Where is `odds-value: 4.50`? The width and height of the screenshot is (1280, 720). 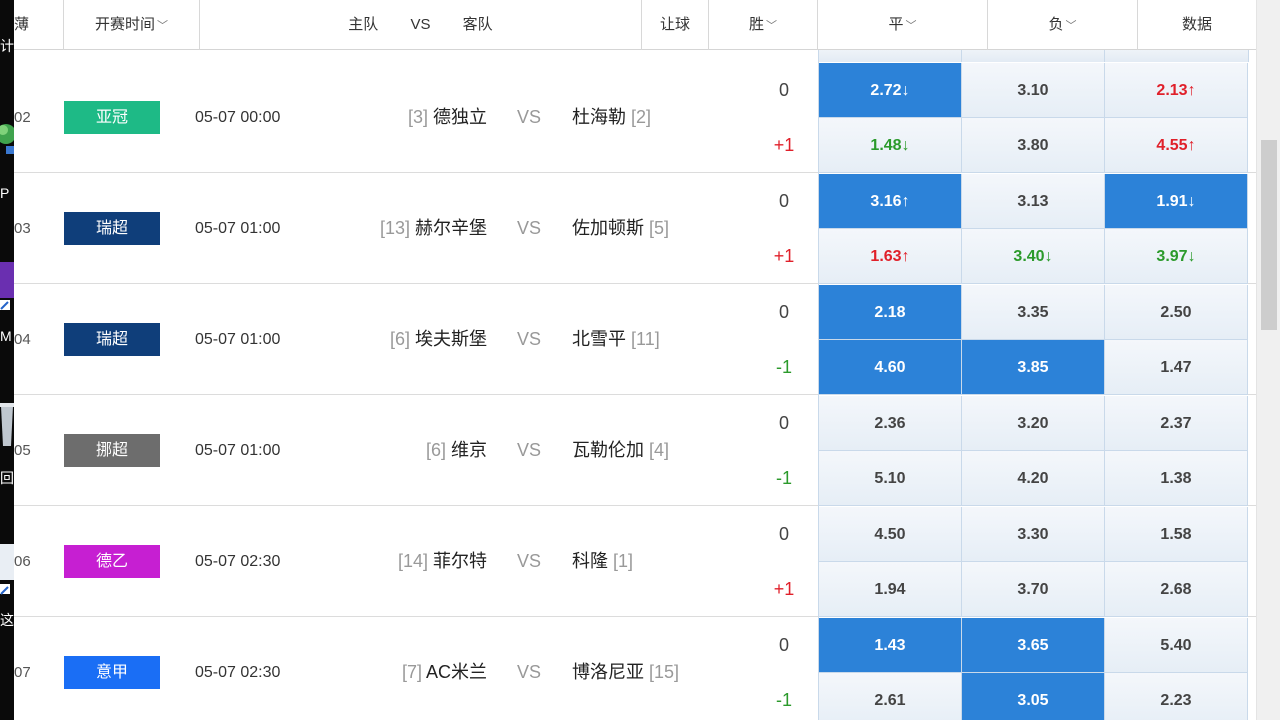
odds-value: 4.50 is located at coordinates (890, 534).